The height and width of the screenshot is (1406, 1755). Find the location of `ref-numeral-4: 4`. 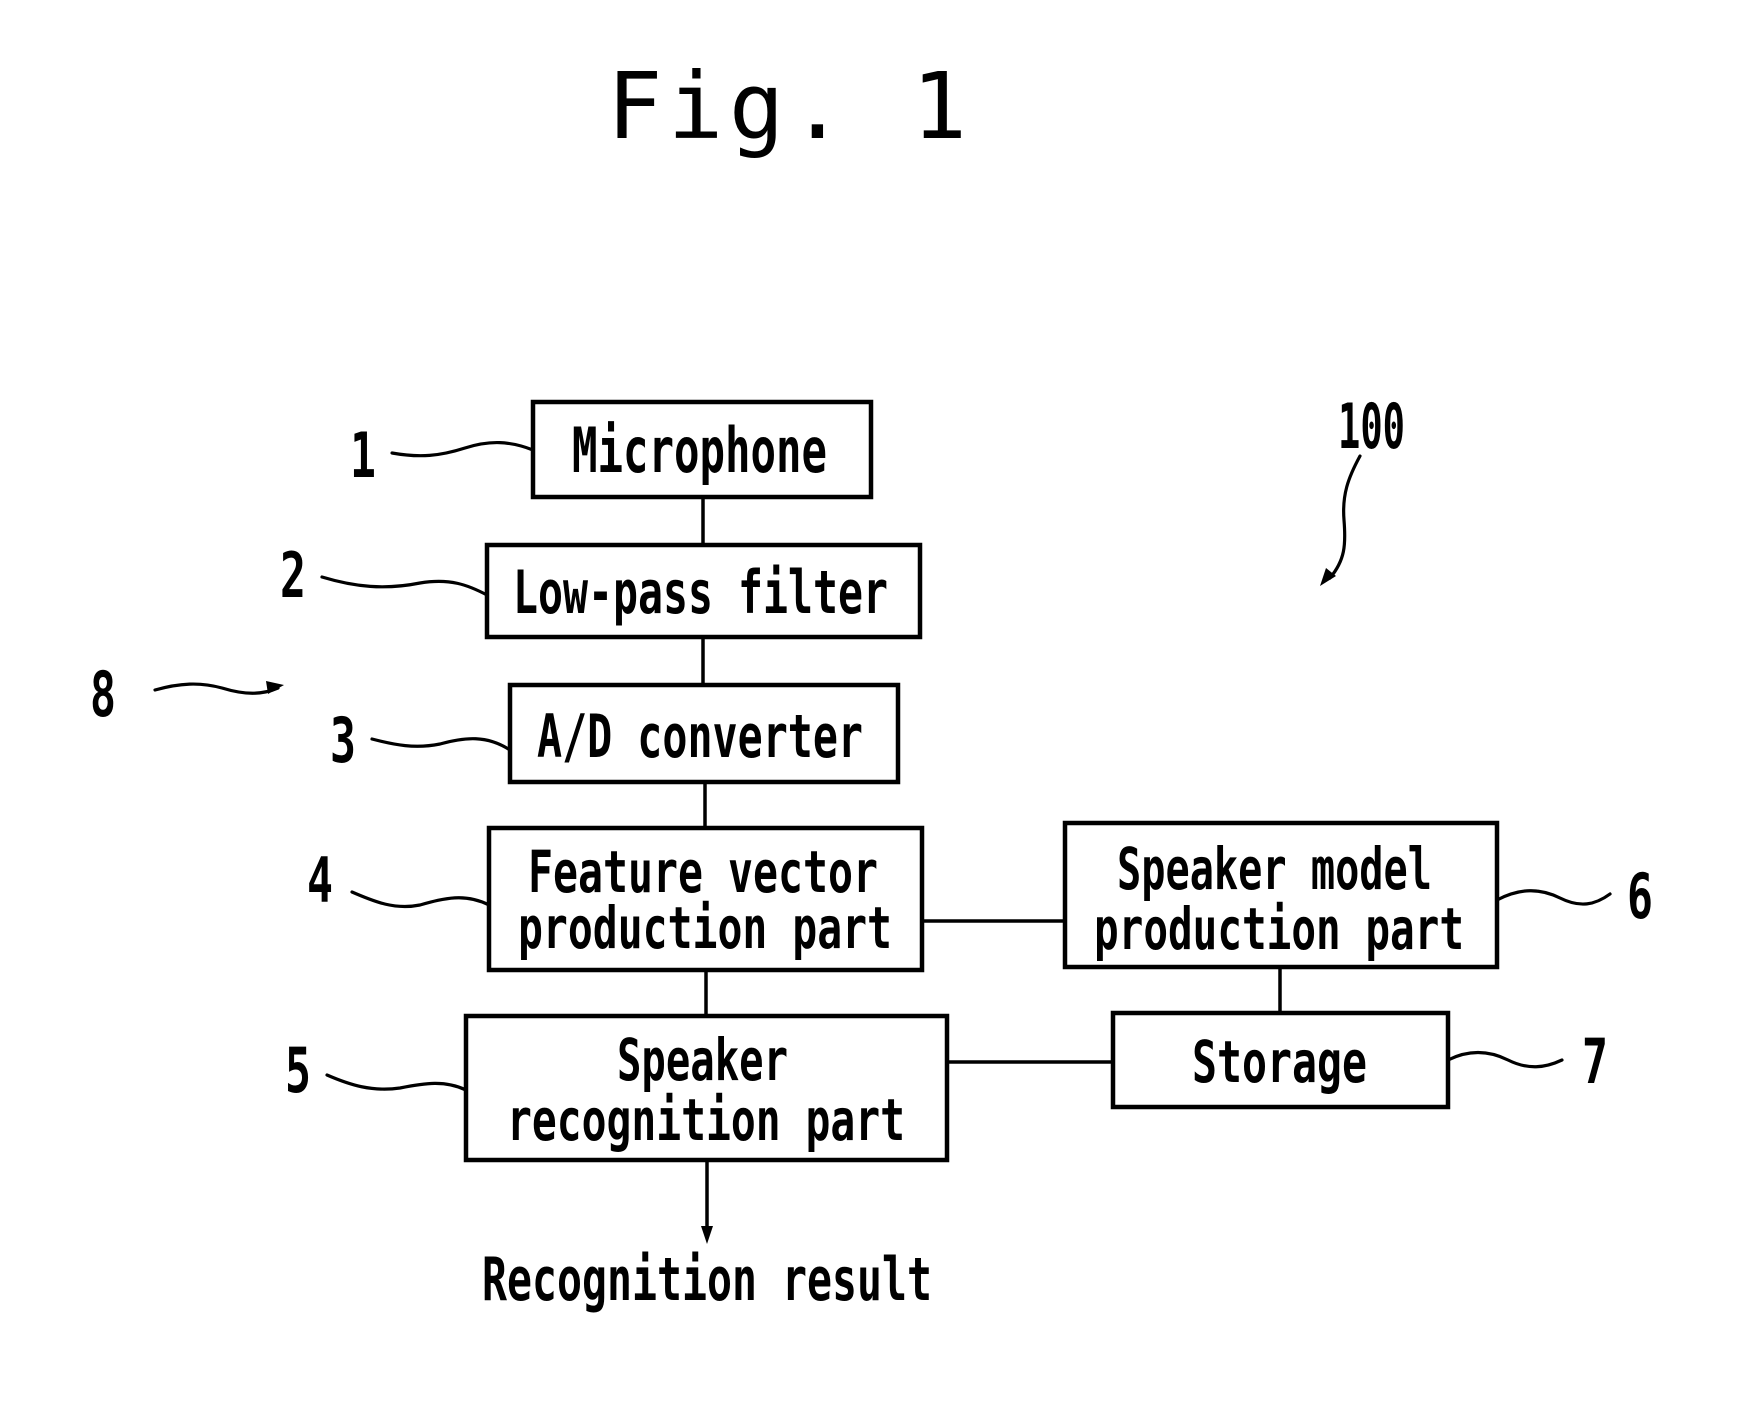

ref-numeral-4: 4 is located at coordinates (320, 880).